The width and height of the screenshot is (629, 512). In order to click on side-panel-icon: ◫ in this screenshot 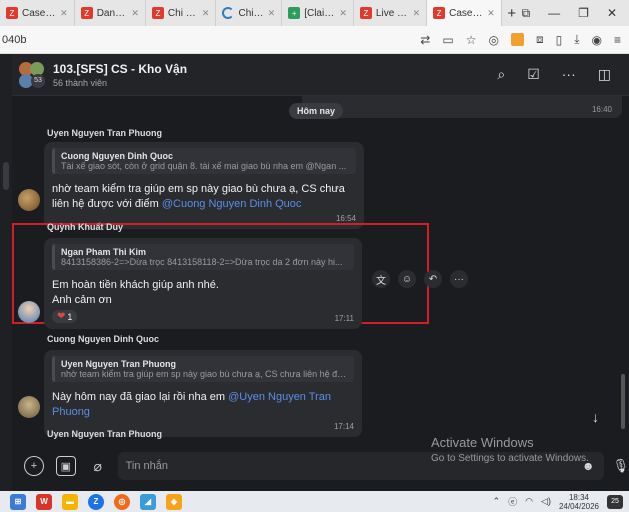, I will do `click(604, 74)`.